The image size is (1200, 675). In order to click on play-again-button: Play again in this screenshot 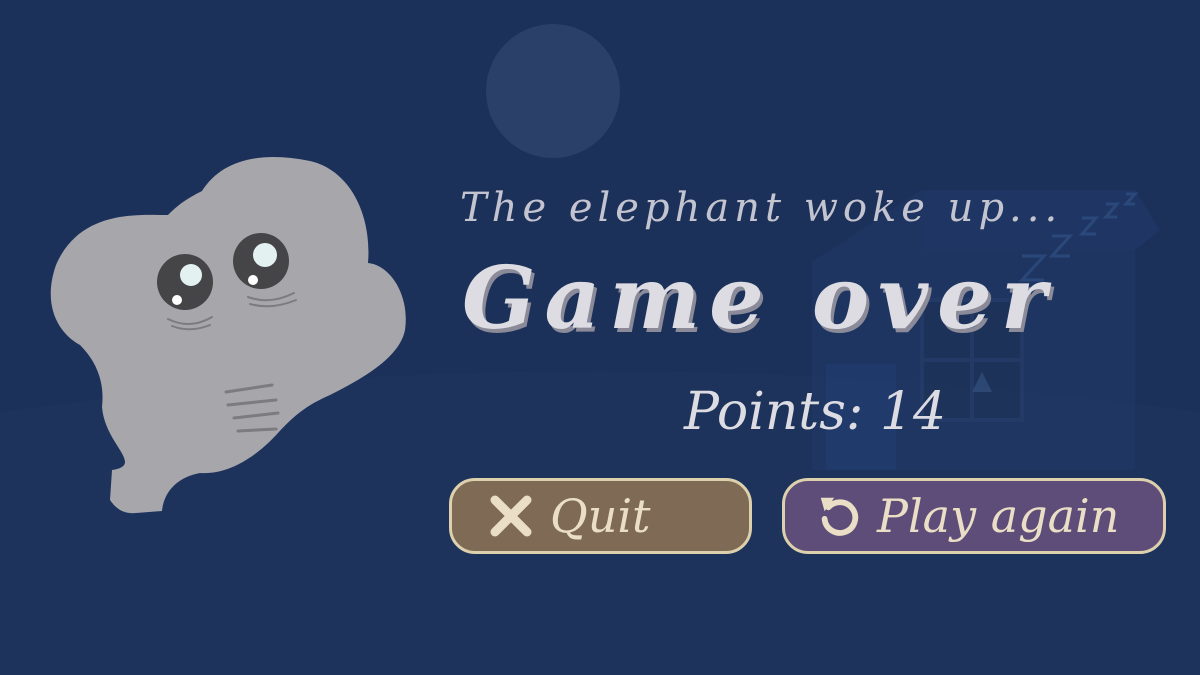, I will do `click(974, 516)`.